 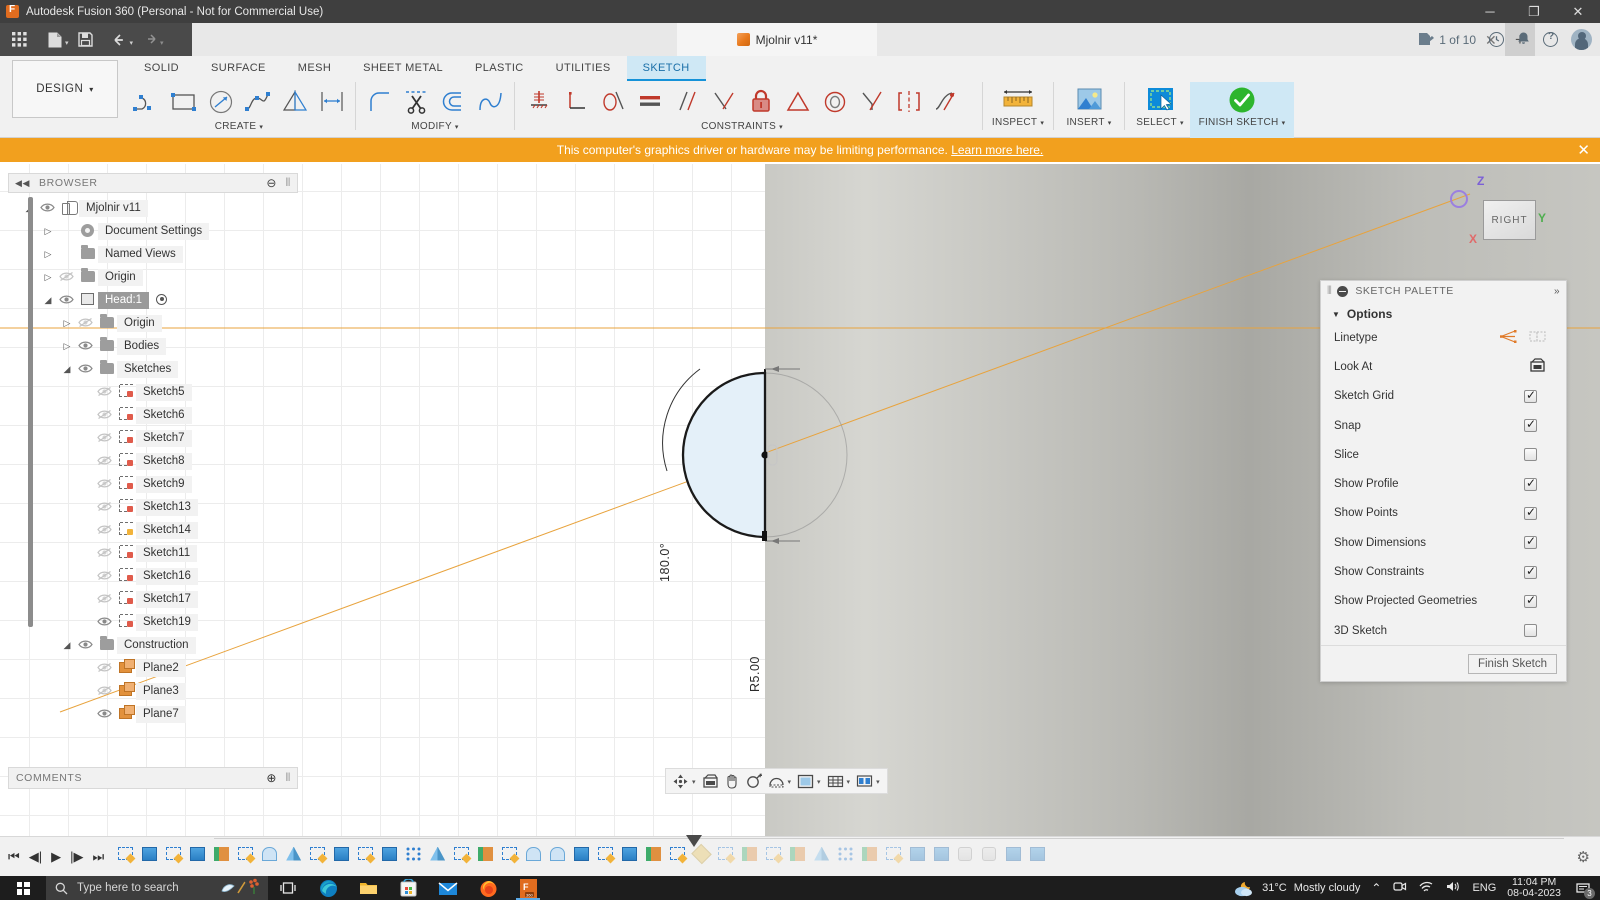 I want to click on create-group-label: CREATE ▾, so click(x=239, y=126).